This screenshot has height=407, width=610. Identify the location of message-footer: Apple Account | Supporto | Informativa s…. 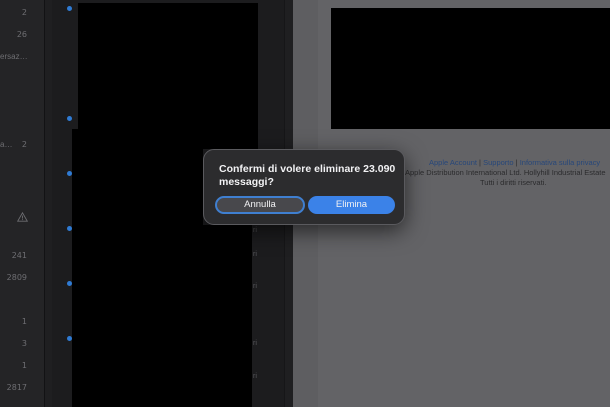
(505, 173).